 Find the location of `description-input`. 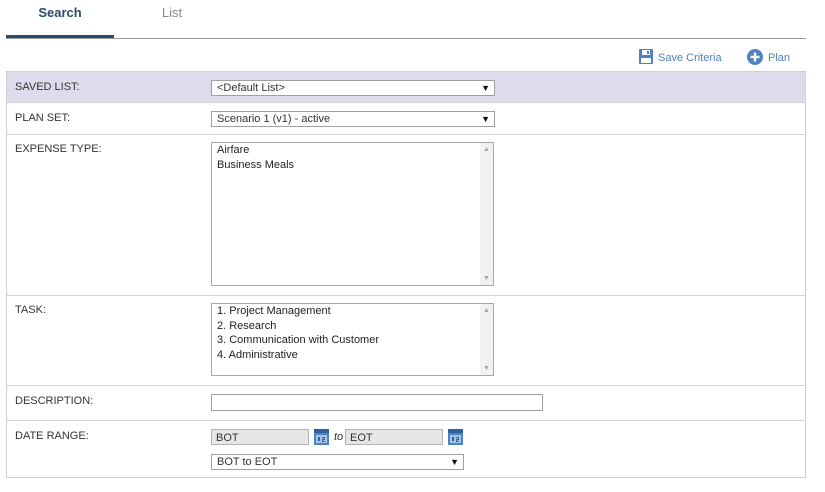

description-input is located at coordinates (377, 402).